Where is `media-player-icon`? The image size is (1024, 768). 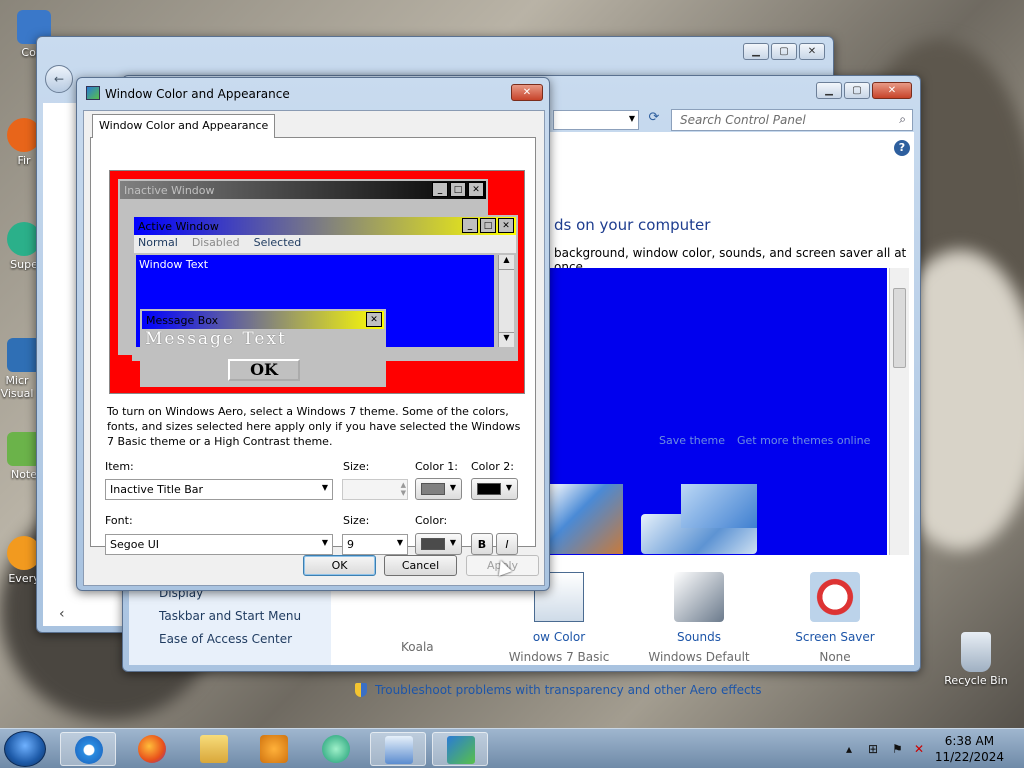 media-player-icon is located at coordinates (274, 749).